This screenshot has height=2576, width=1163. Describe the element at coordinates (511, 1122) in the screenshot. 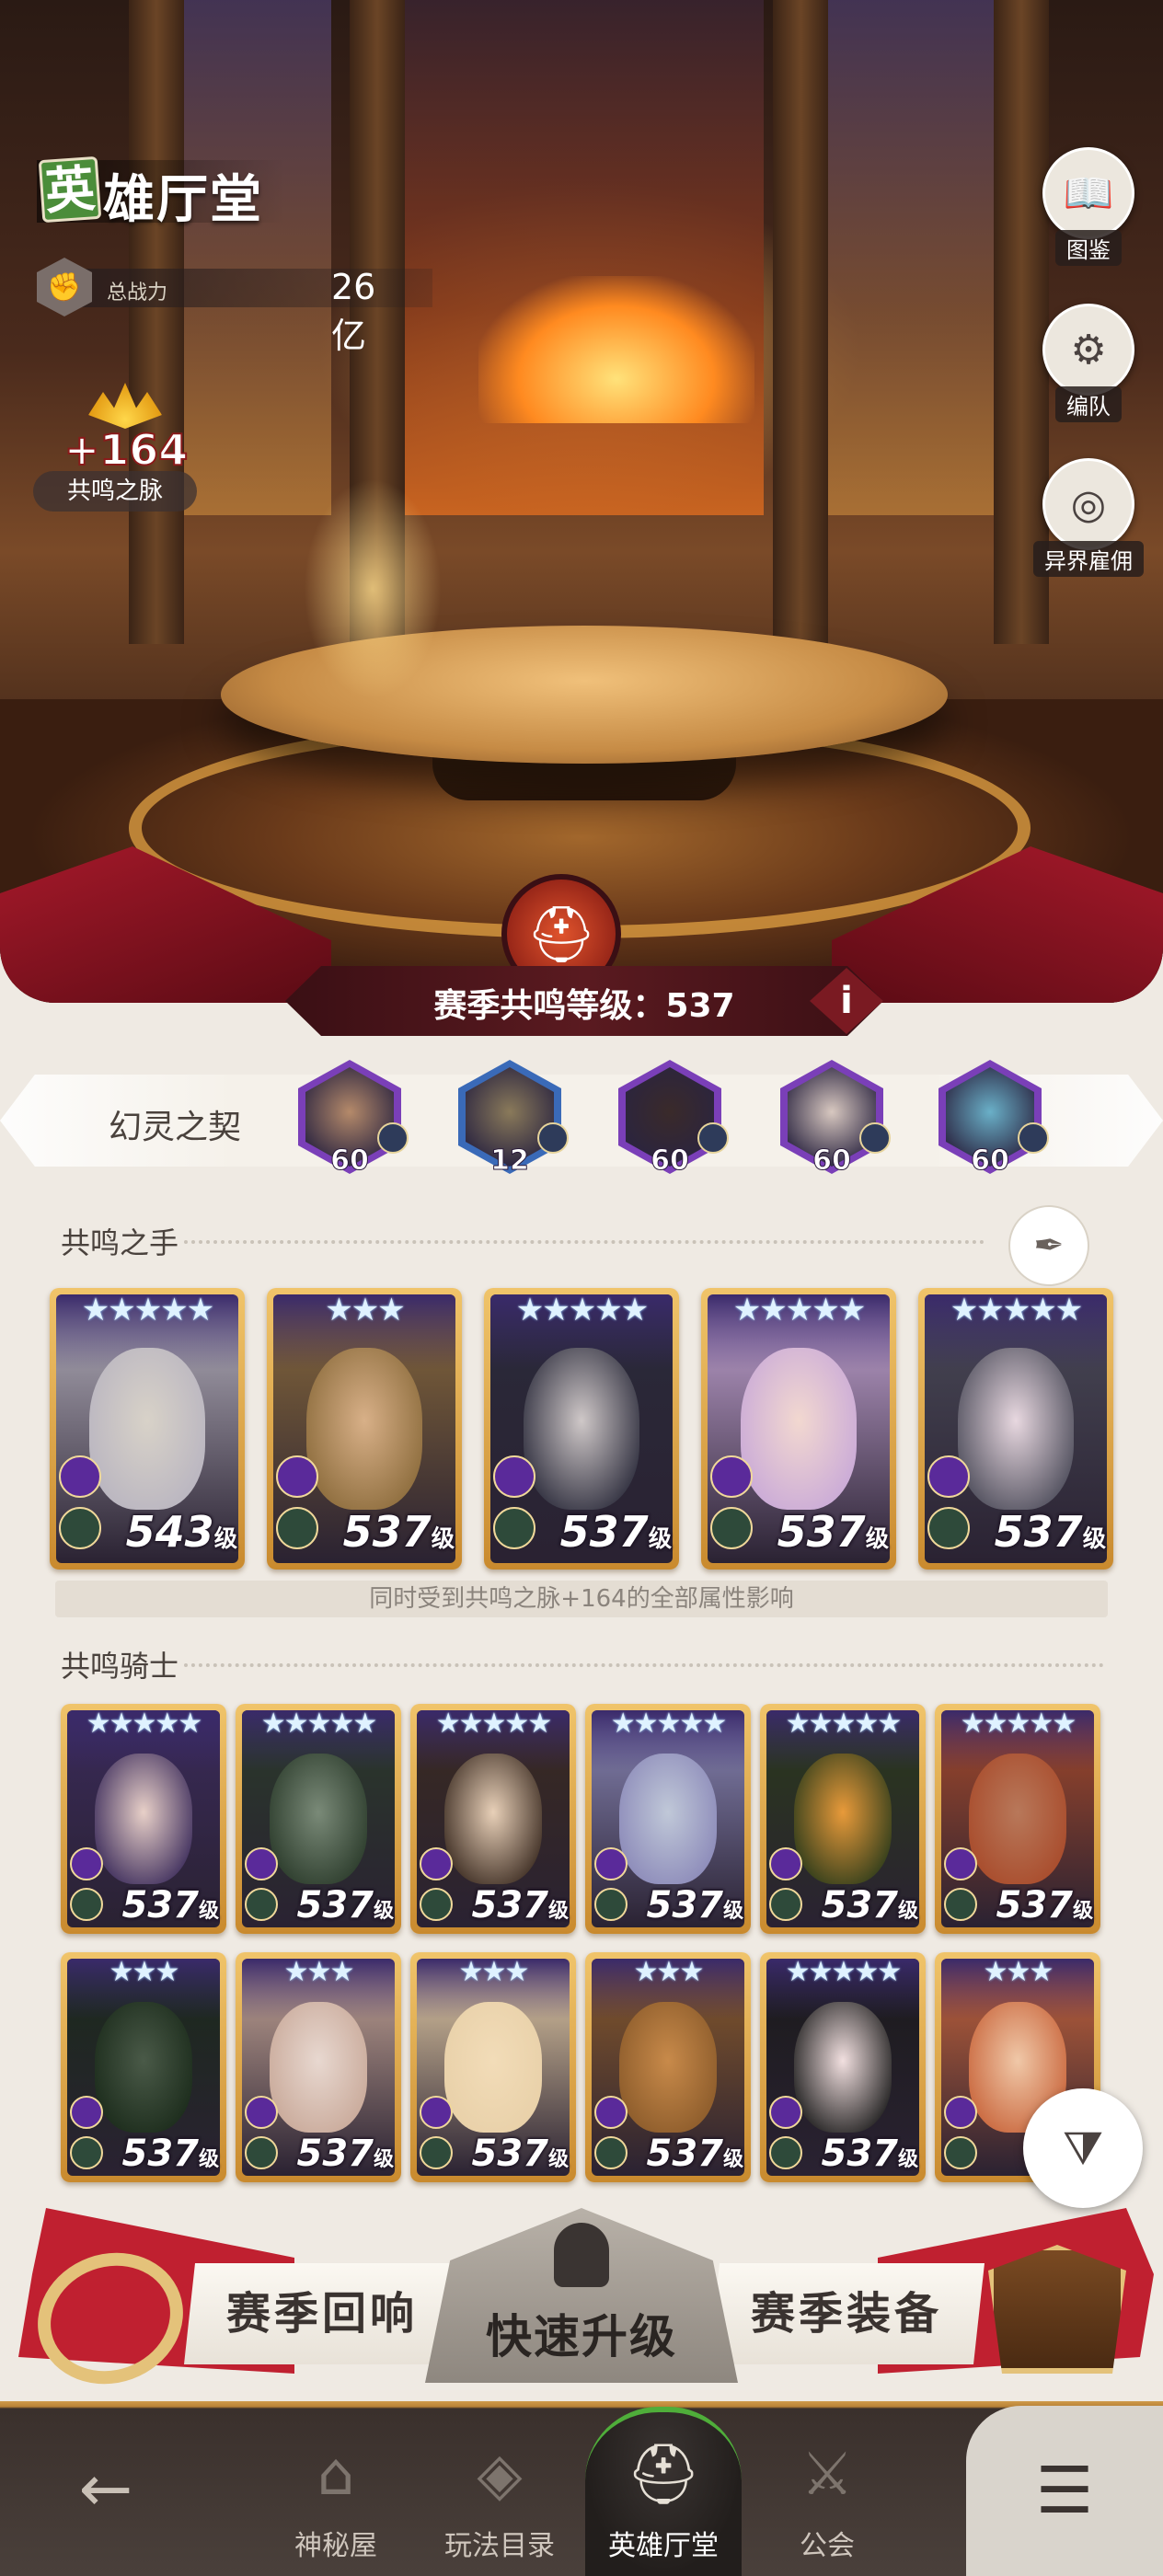

I see `pact-avatar: 12` at that location.